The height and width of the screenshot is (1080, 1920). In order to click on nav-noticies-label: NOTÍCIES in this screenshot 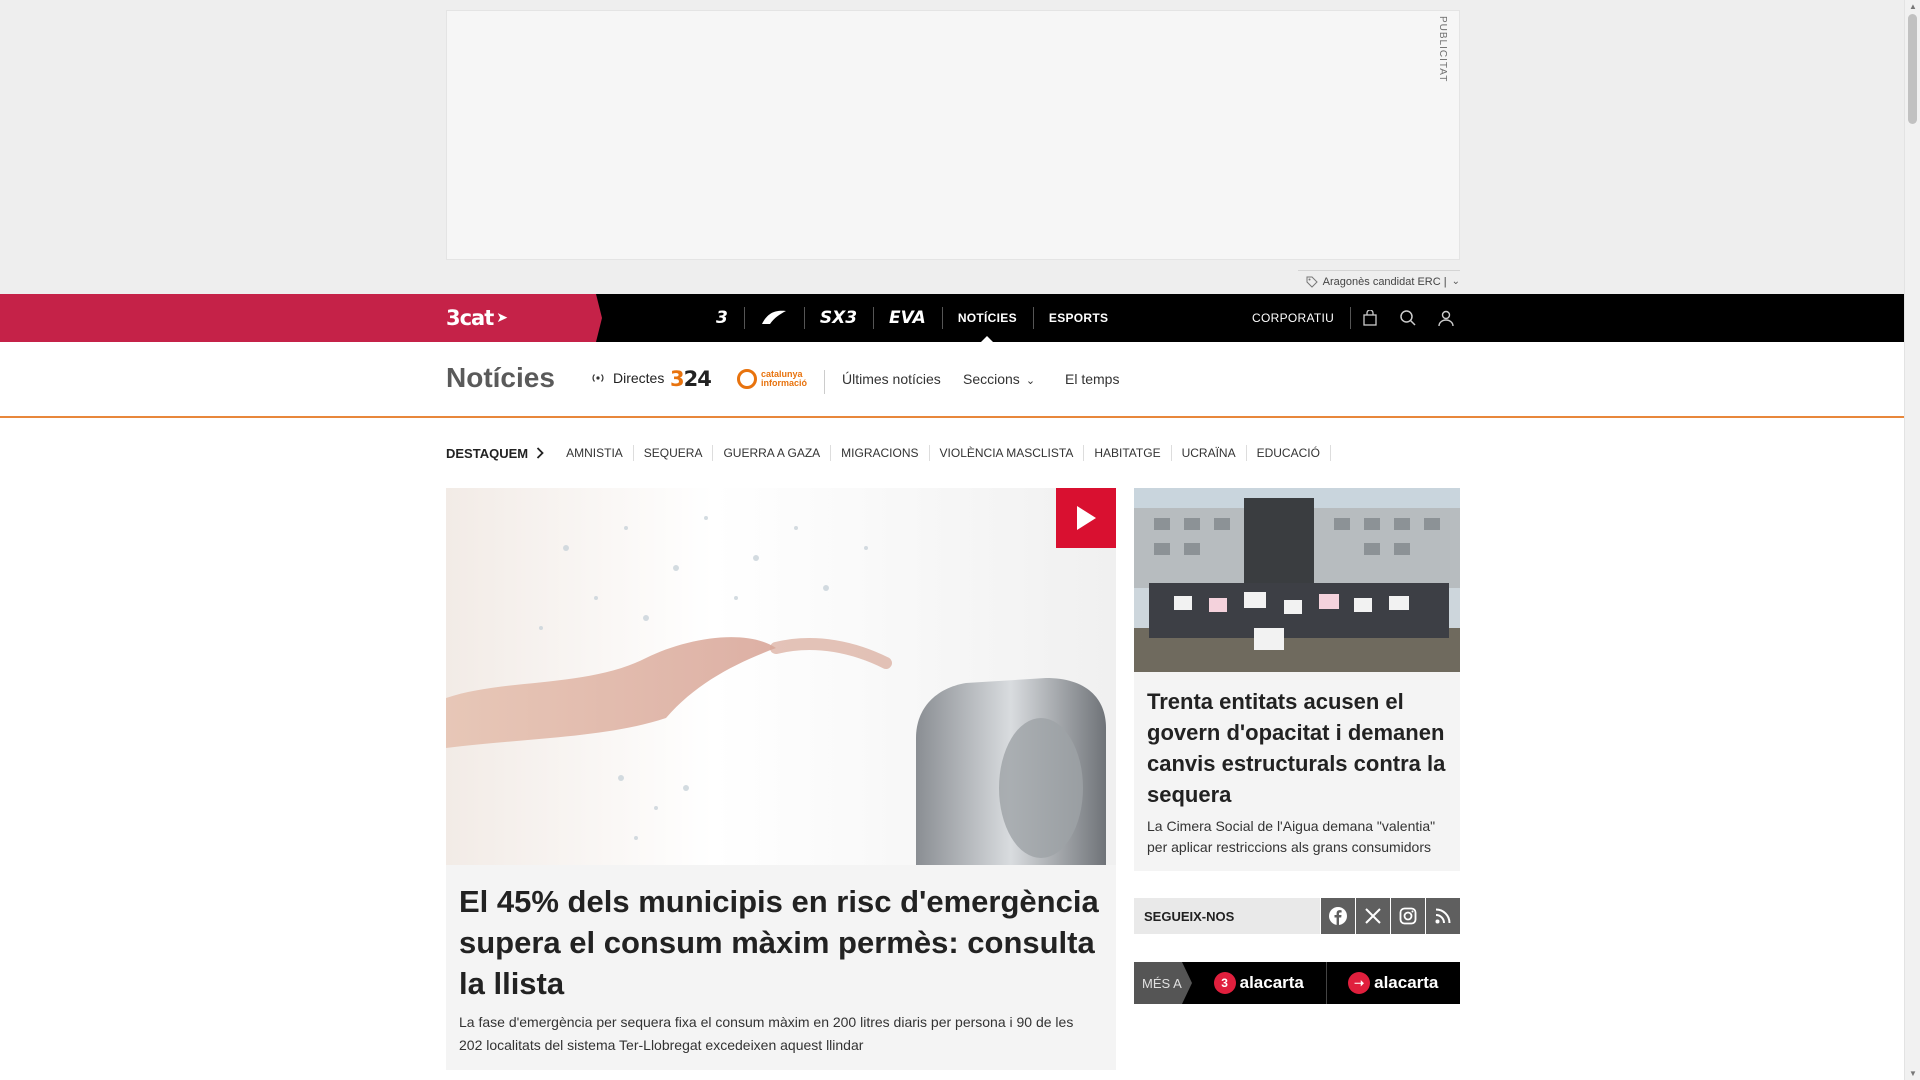, I will do `click(987, 318)`.